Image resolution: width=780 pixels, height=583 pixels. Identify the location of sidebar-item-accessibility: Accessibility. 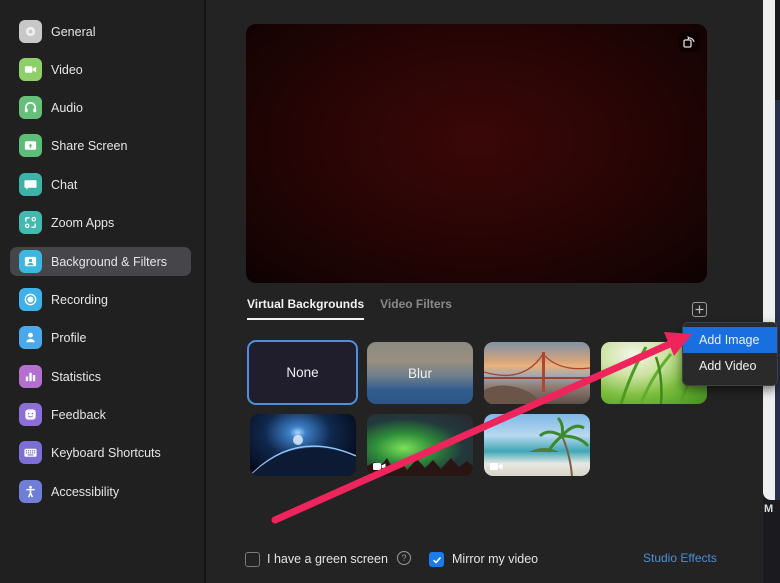
(100, 491).